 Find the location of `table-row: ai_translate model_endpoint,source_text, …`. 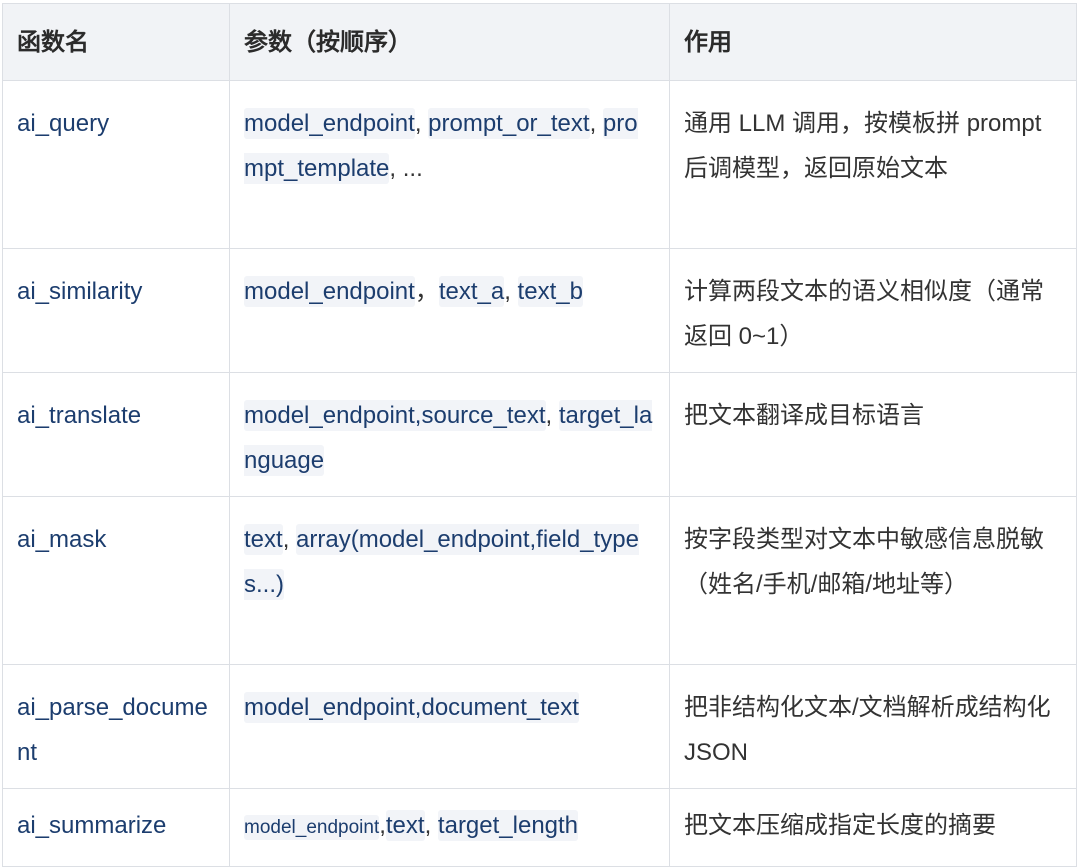

table-row: ai_translate model_endpoint,source_text, … is located at coordinates (539, 434).